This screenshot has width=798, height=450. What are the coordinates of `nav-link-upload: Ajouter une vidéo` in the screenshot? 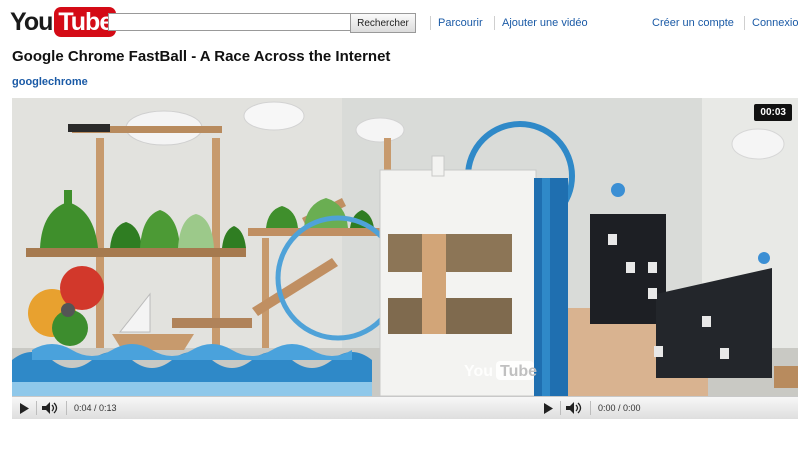 It's located at (545, 23).